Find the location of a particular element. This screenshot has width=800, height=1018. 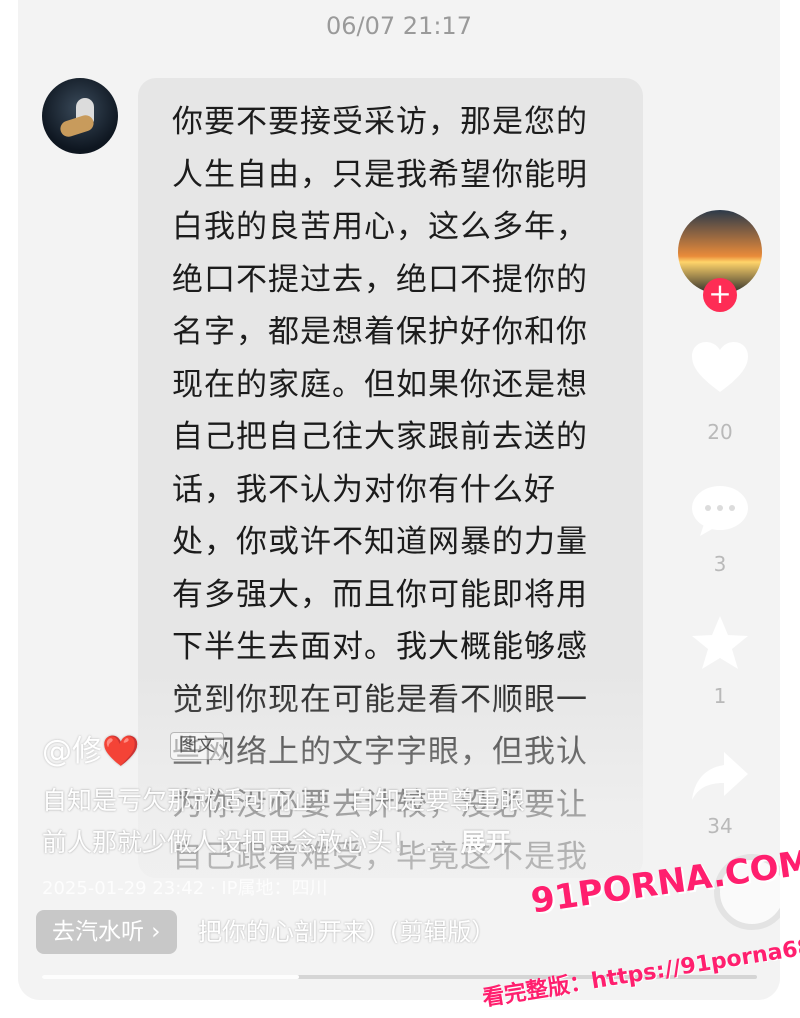

message-line: 处，你或许不知道网暴的力量 is located at coordinates (380, 542).